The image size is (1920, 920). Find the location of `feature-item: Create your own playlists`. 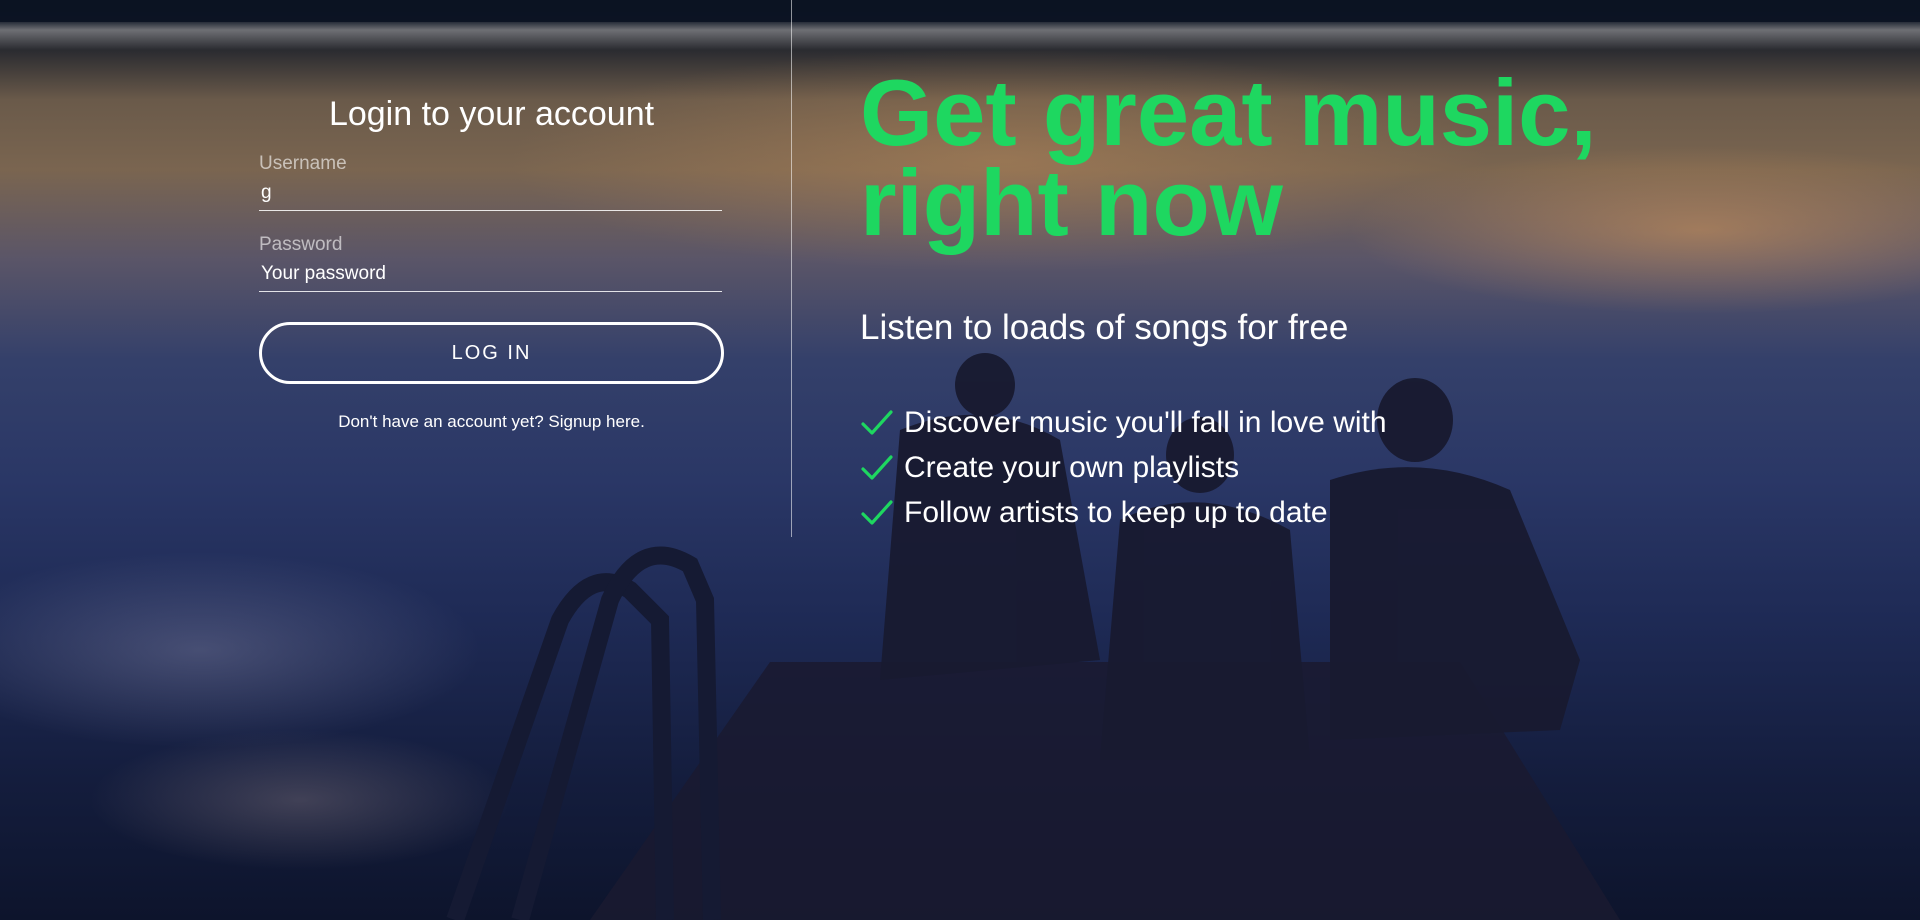

feature-item: Create your own playlists is located at coordinates (1360, 467).